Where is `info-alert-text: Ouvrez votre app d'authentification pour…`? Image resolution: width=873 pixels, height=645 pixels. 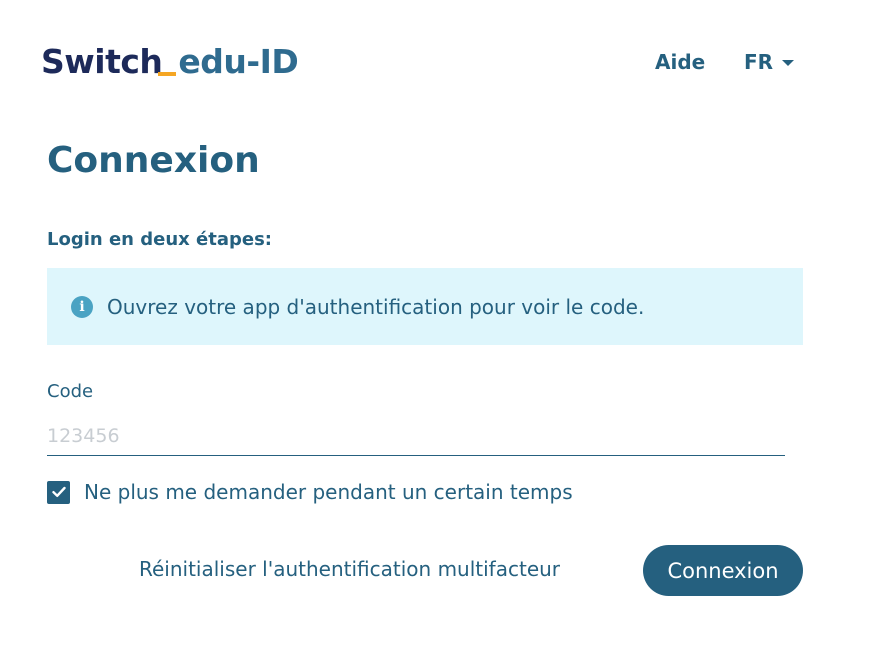 info-alert-text: Ouvrez votre app d'authentification pour… is located at coordinates (376, 306).